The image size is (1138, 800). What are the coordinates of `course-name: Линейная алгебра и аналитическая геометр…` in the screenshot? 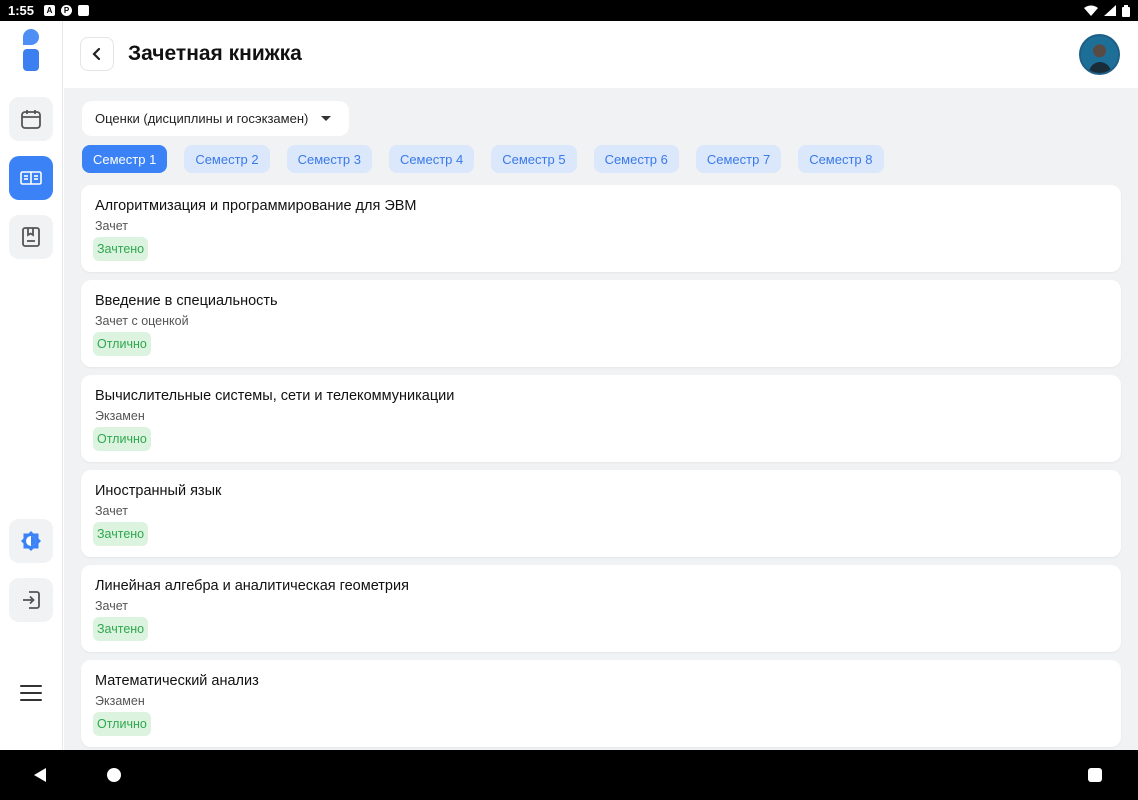 It's located at (252, 586).